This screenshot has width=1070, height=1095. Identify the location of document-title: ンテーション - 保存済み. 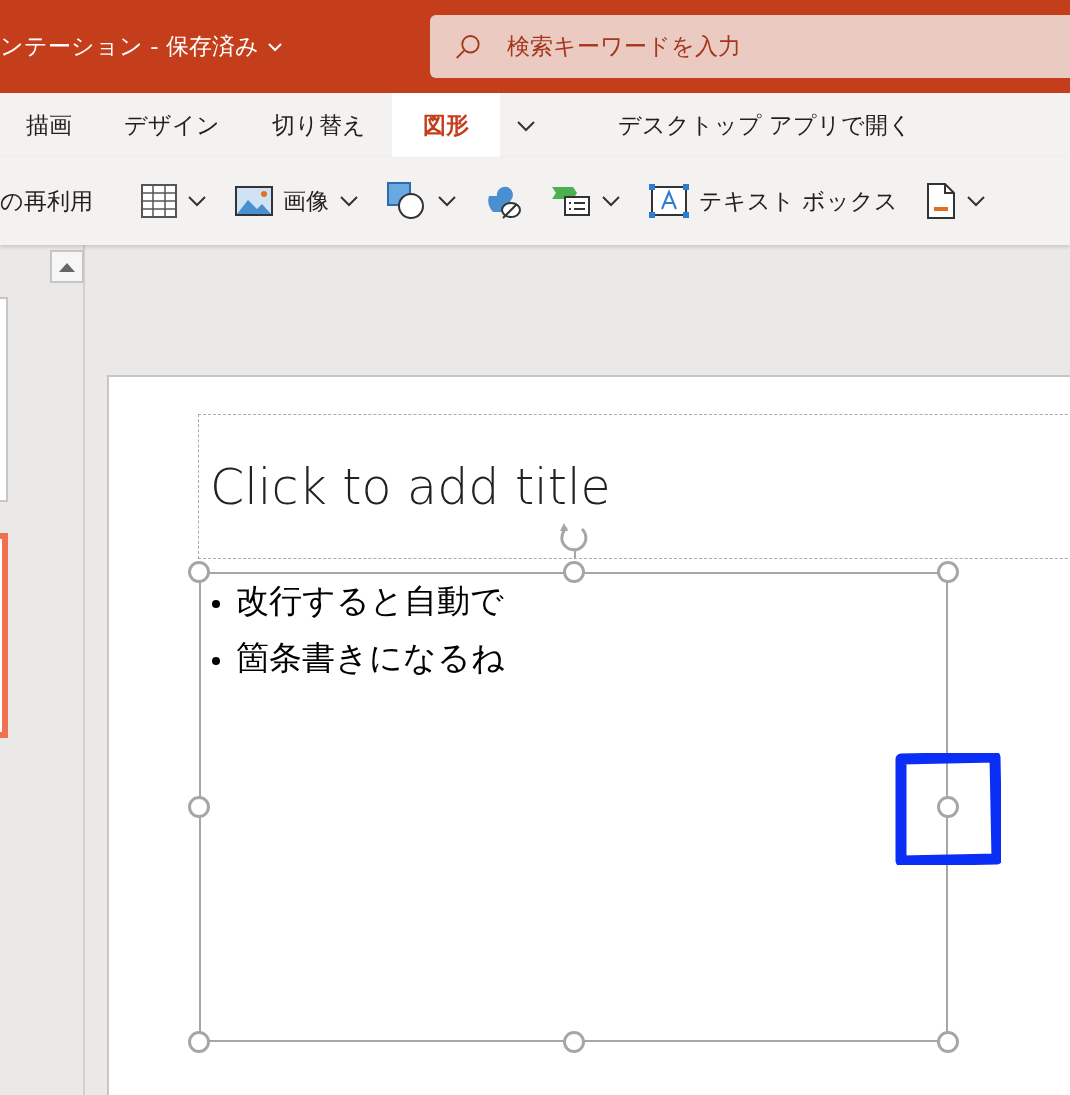
(129, 46).